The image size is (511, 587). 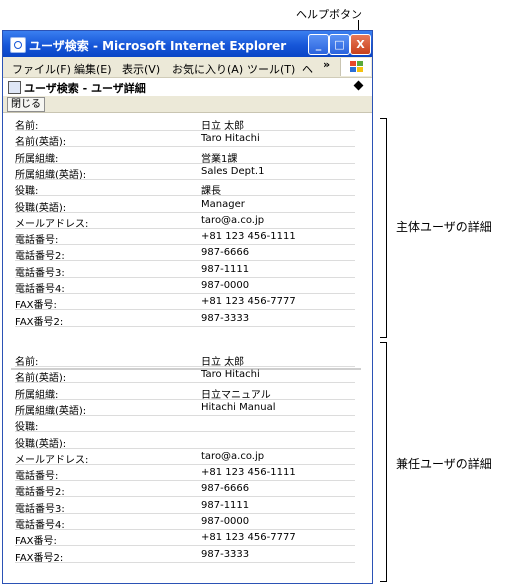 What do you see at coordinates (18, 45) in the screenshot?
I see `ie-app-icon` at bounding box center [18, 45].